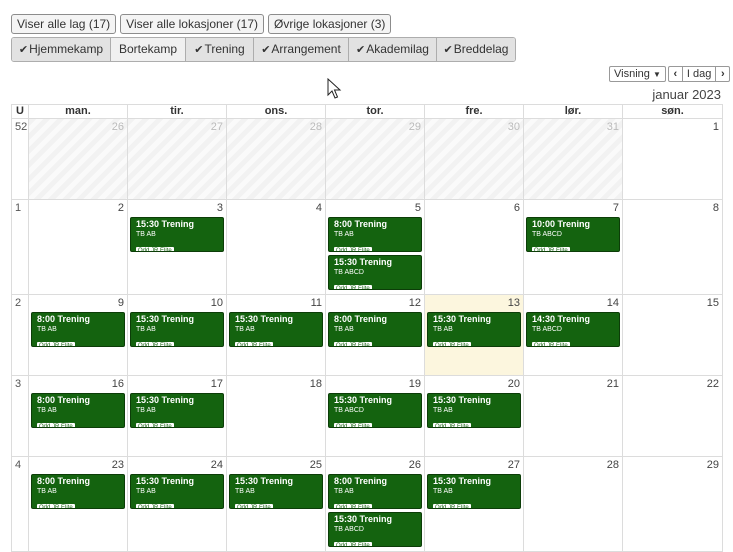 The width and height of the screenshot is (733, 552). Describe the element at coordinates (118, 465) in the screenshot. I see `day-number: 23` at that location.